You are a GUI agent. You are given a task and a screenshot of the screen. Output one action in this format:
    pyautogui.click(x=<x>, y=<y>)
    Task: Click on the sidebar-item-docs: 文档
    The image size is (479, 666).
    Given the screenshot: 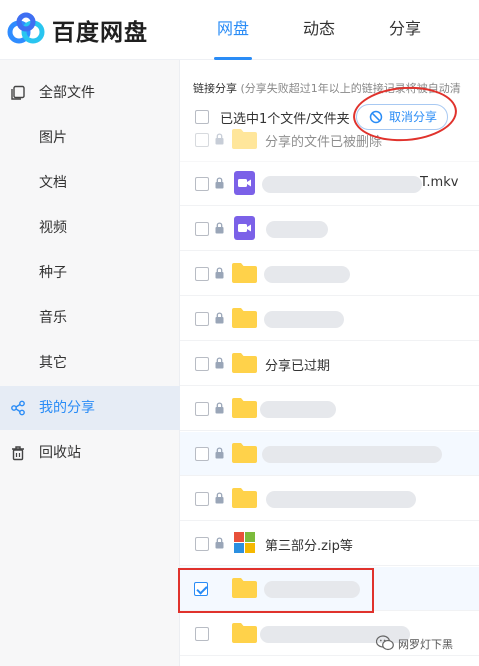 What is the action you would take?
    pyautogui.click(x=90, y=183)
    